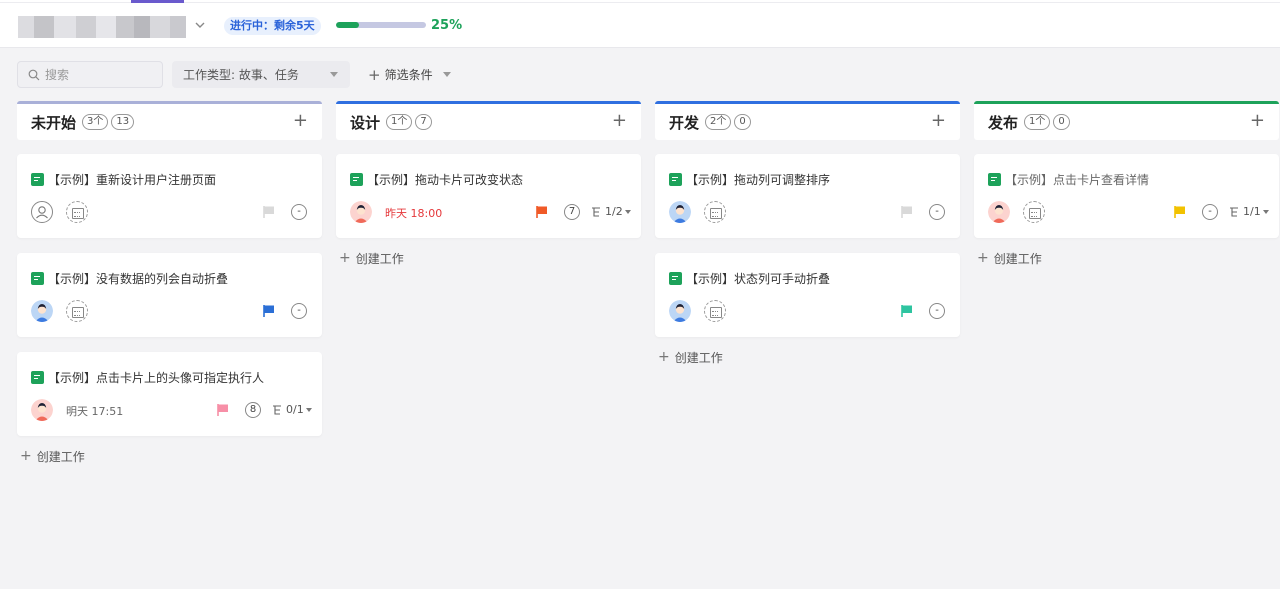  What do you see at coordinates (129, 278) in the screenshot?
I see `card-title: 【示例】没有数据的列会自动折叠` at bounding box center [129, 278].